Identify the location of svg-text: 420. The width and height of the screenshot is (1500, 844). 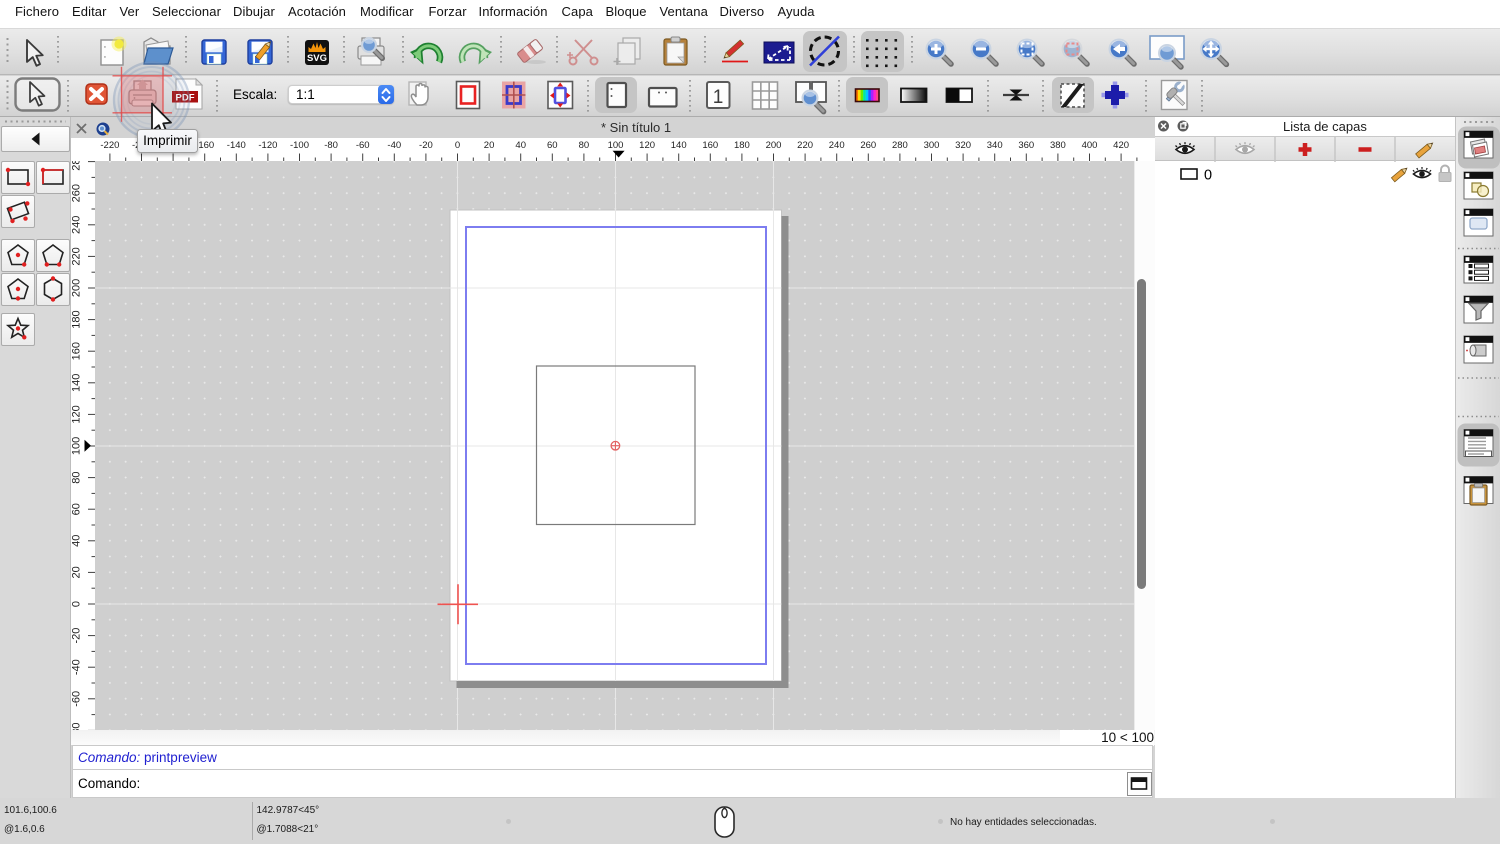
(1121, 145).